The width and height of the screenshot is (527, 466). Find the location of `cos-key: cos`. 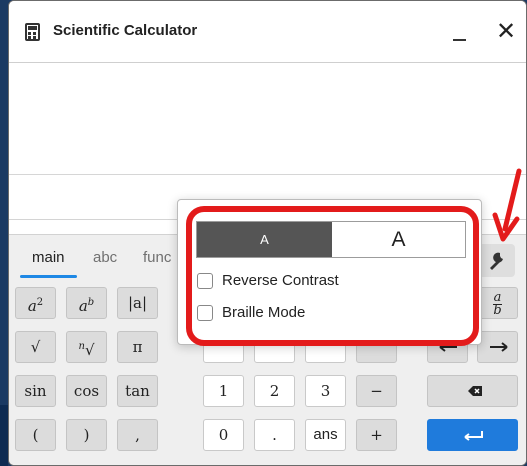

cos-key: cos is located at coordinates (86, 391).